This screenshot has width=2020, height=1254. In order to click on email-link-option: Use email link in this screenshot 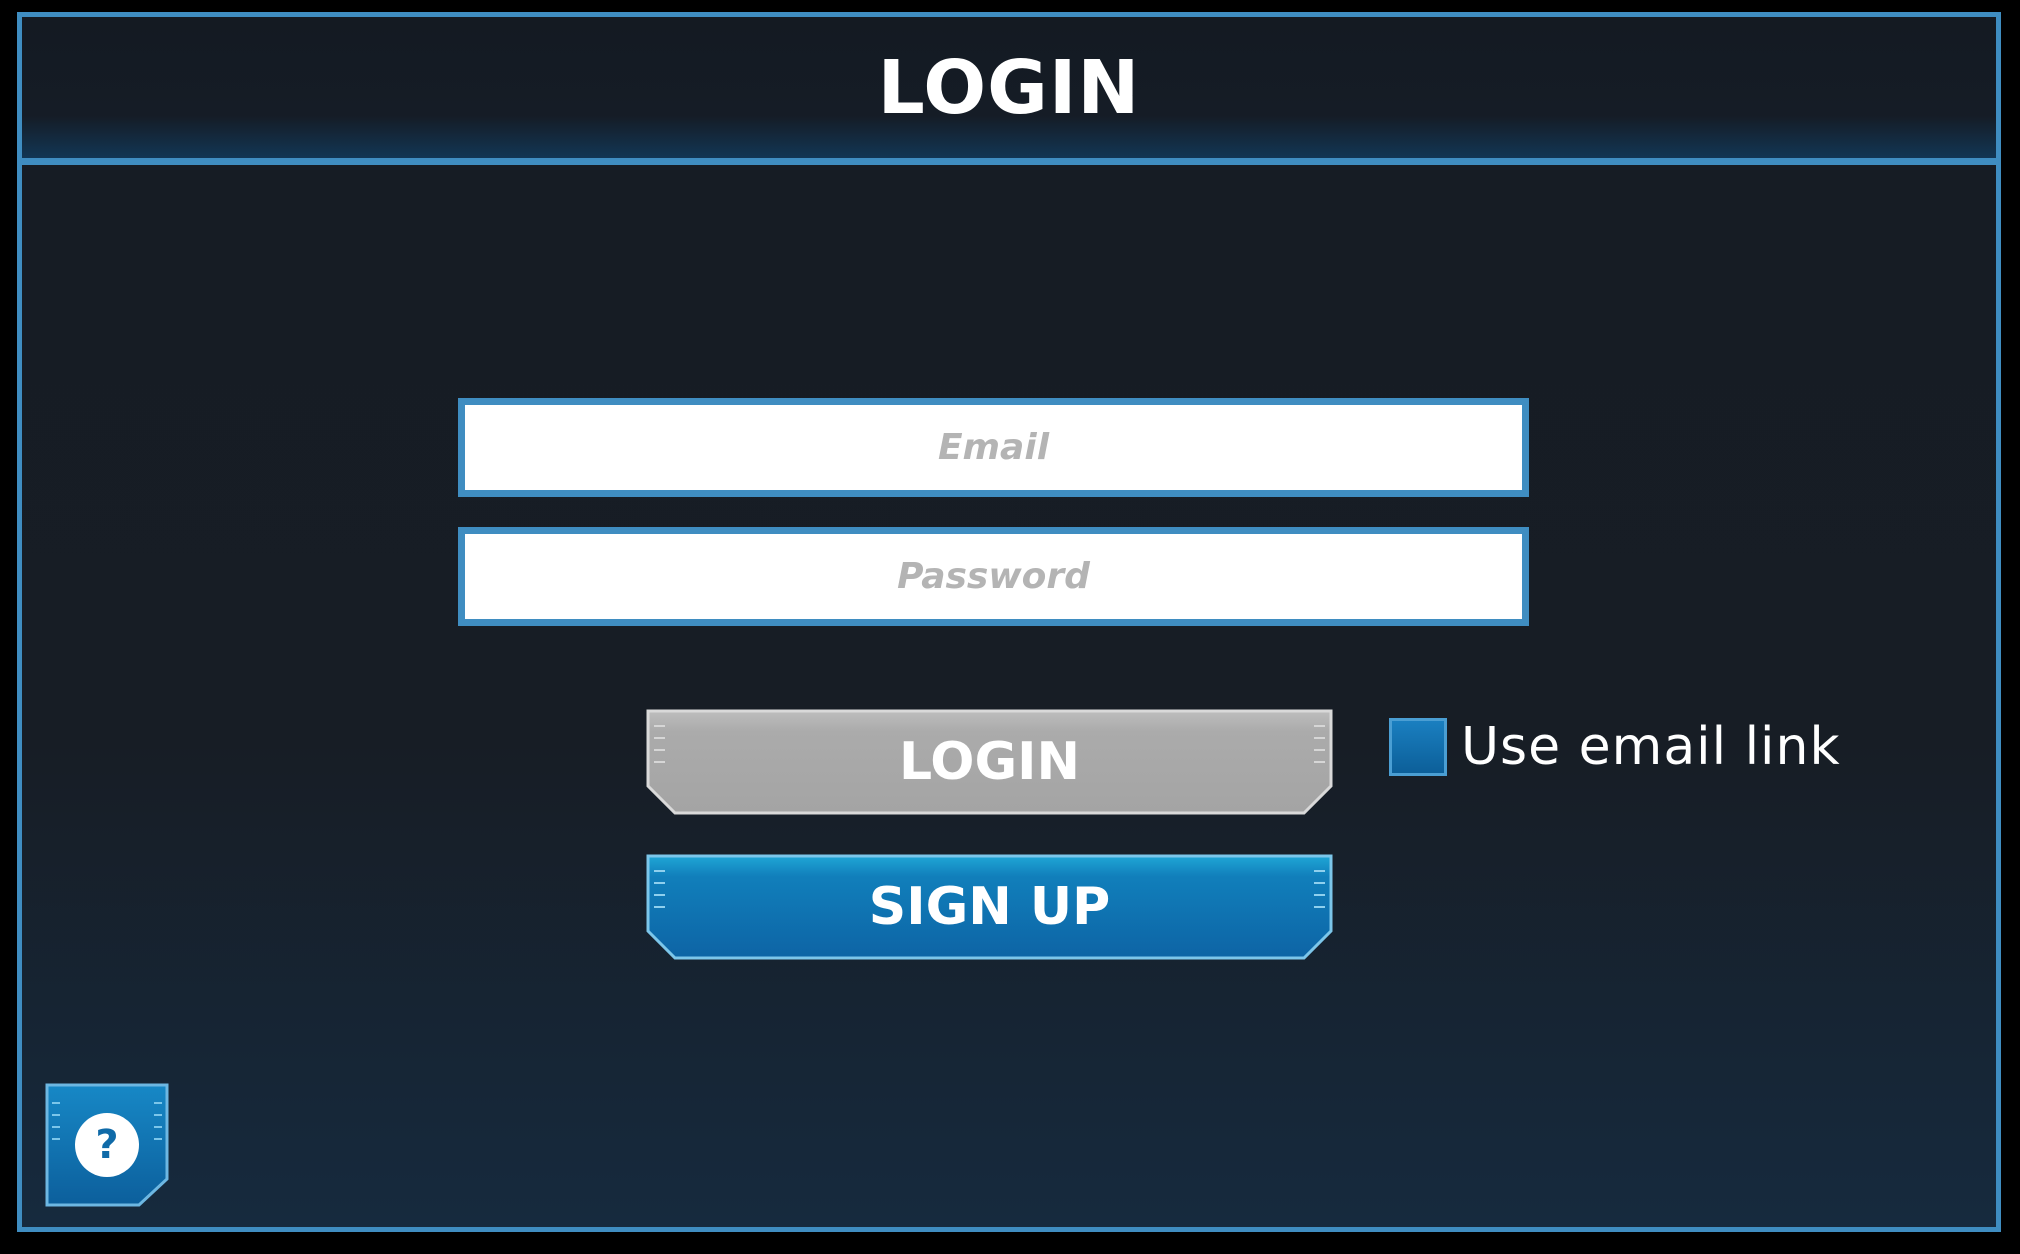, I will do `click(1615, 747)`.